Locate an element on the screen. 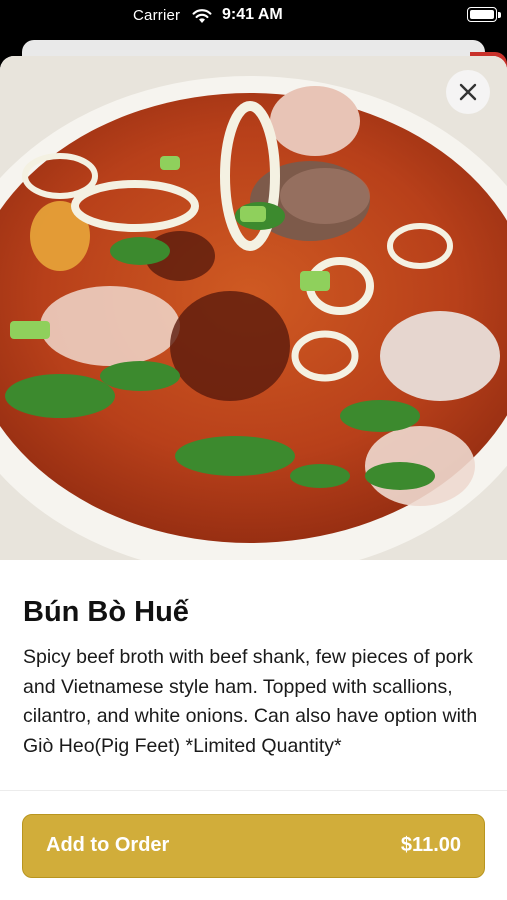 This screenshot has width=507, height=900. item-title: Bún Bò Huế is located at coordinates (106, 612).